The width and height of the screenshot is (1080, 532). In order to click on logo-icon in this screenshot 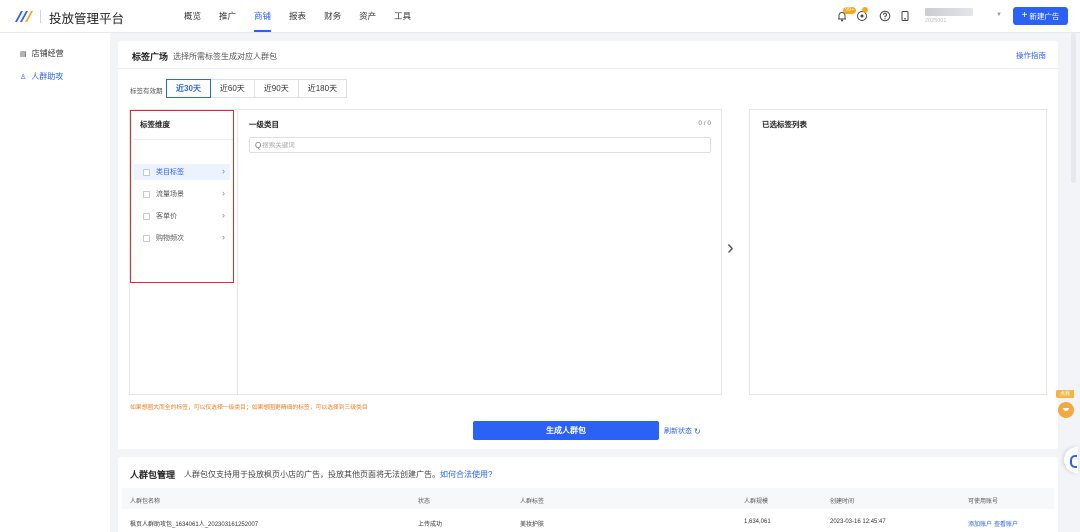, I will do `click(24, 16)`.